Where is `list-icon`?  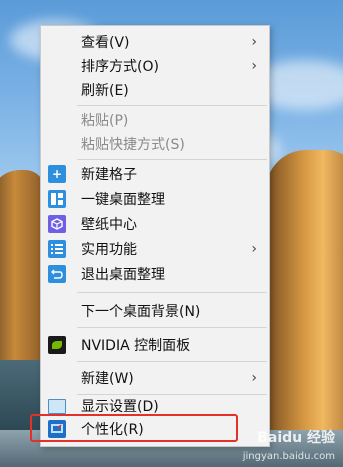
list-icon is located at coordinates (57, 249).